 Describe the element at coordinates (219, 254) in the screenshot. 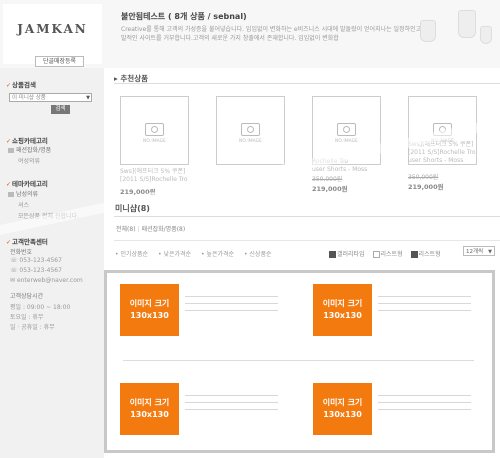

I see `sort-high-price: • 높은가격순` at that location.